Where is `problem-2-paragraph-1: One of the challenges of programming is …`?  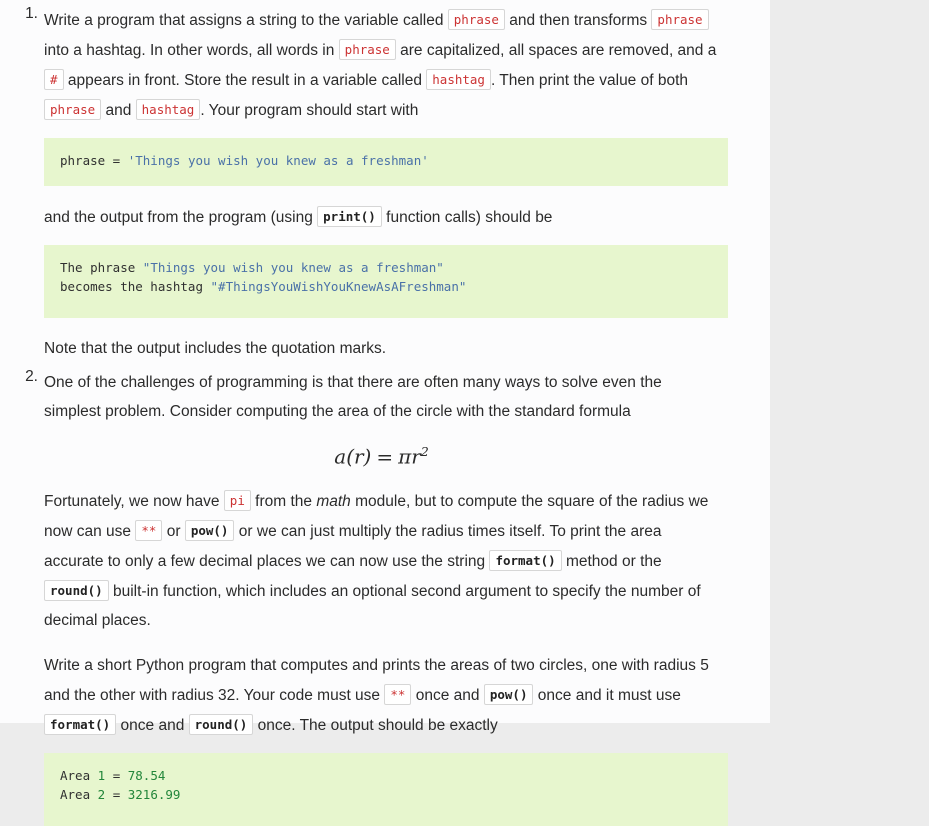 problem-2-paragraph-1: One of the challenges of programming is … is located at coordinates (353, 397).